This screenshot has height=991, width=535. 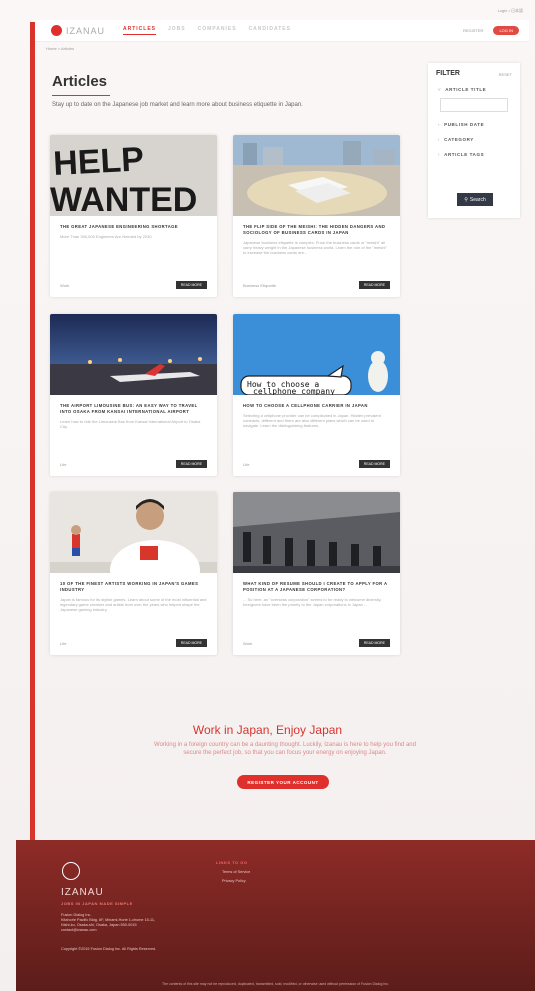 I want to click on filter-header: FILTER RESET, so click(x=474, y=73).